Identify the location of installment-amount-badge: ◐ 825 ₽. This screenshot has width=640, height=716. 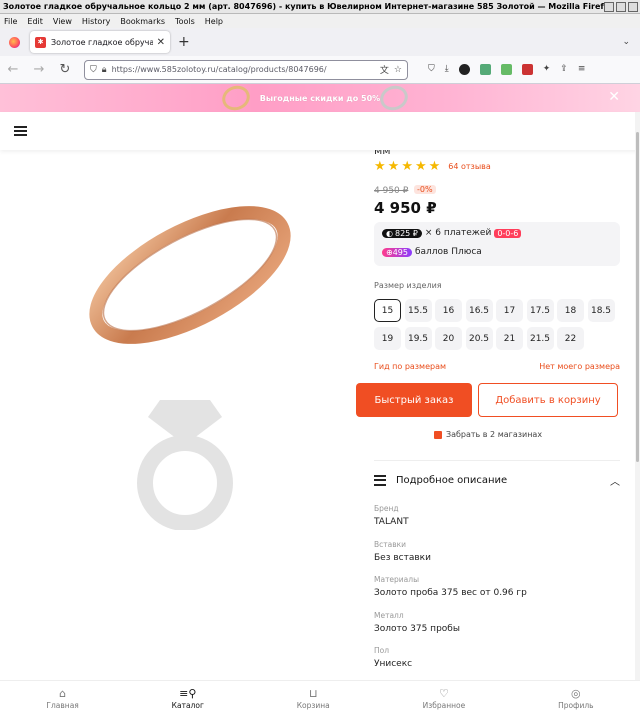
(402, 233).